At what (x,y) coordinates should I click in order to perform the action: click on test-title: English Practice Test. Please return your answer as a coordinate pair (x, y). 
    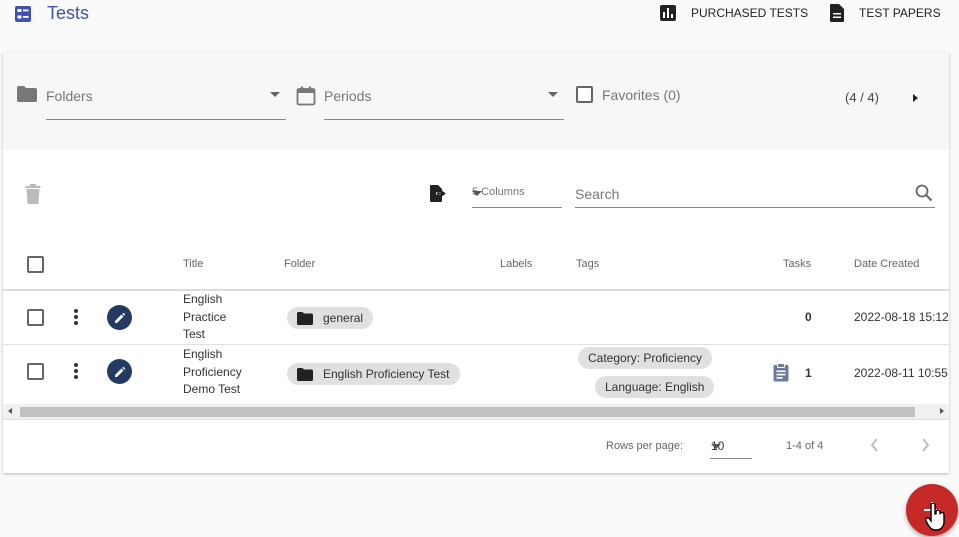
    Looking at the image, I should click on (218, 317).